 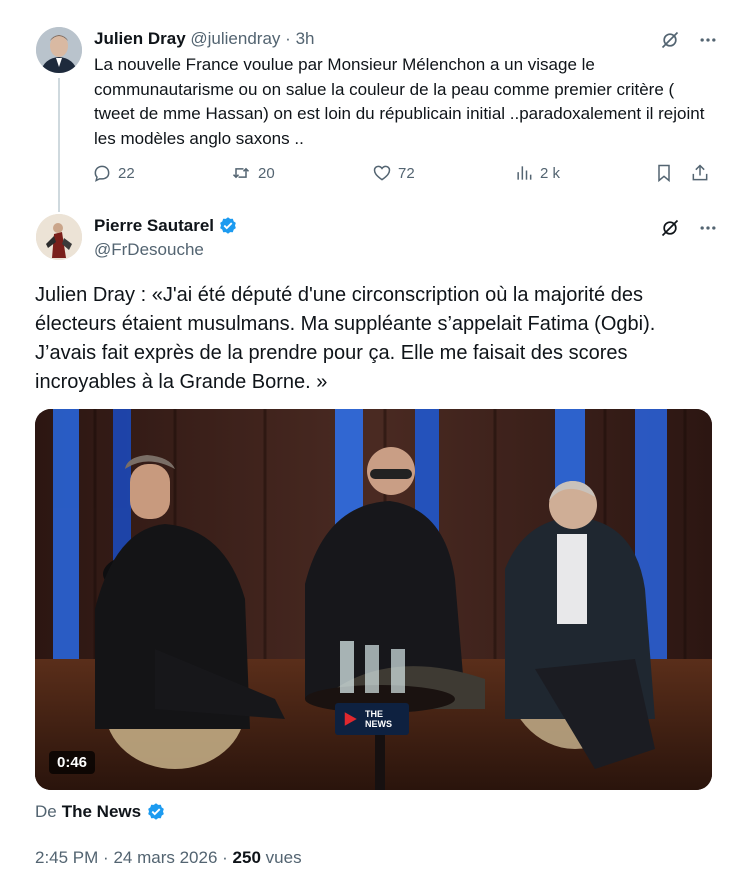 I want to click on views-button: 2 k, so click(x=537, y=173).